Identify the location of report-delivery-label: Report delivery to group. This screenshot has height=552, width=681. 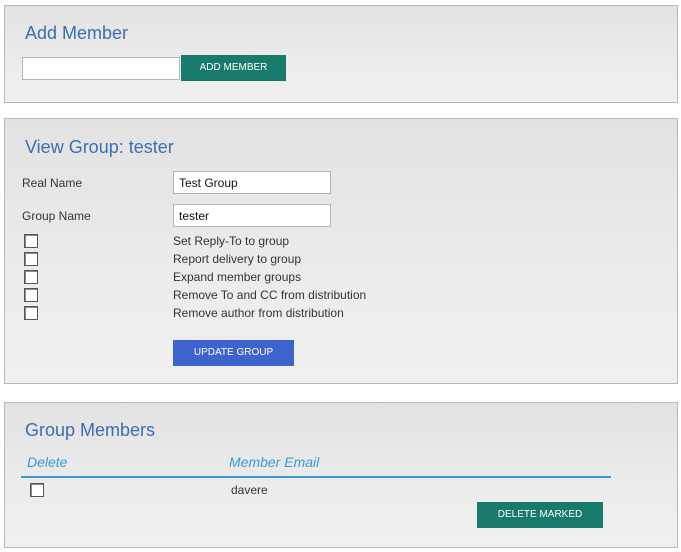
(237, 259).